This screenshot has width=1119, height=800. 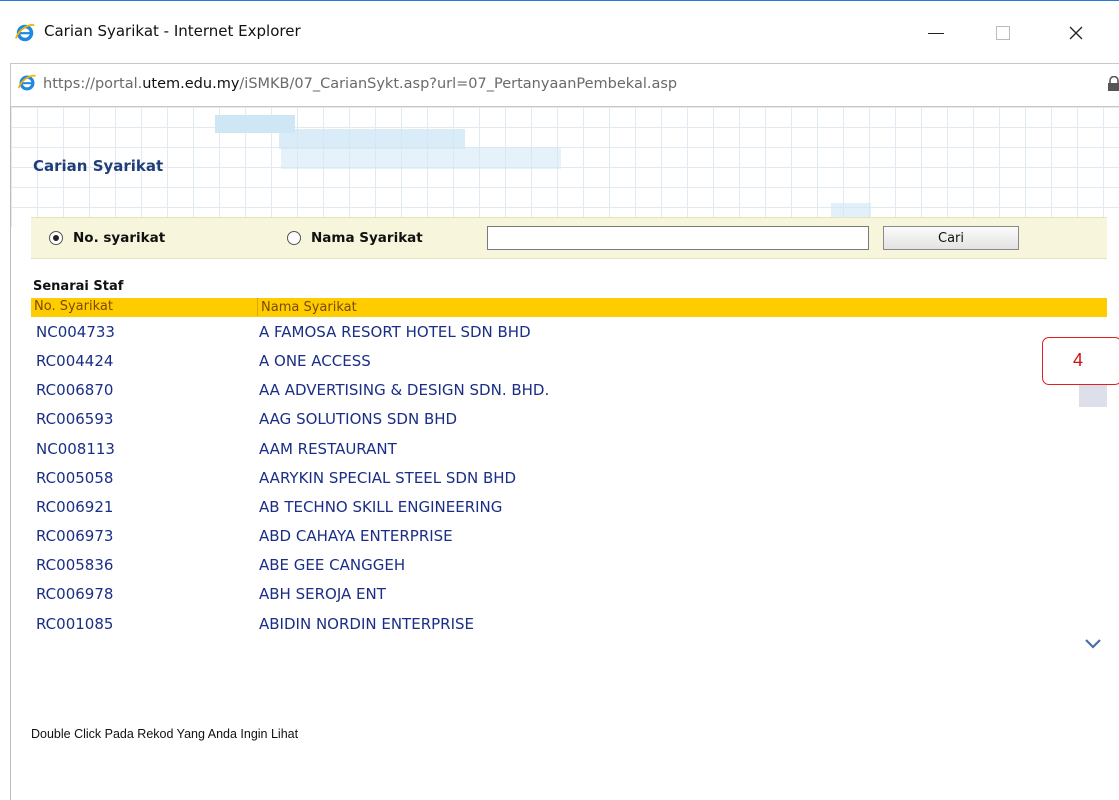 What do you see at coordinates (678, 238) in the screenshot?
I see `search-input` at bounding box center [678, 238].